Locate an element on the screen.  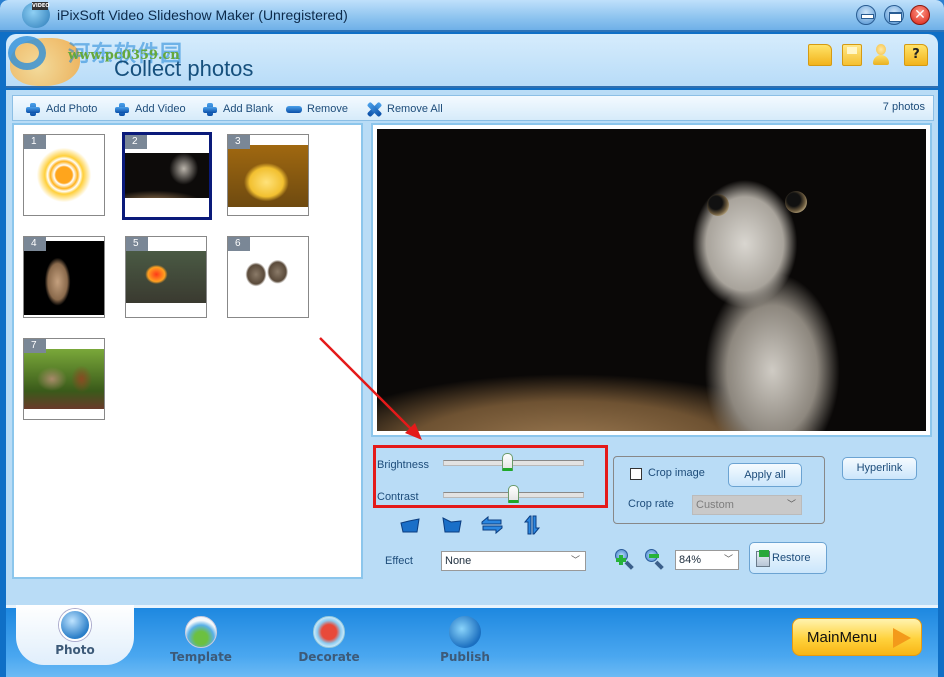
photo-thumbnail: 3 is located at coordinates (268, 175).